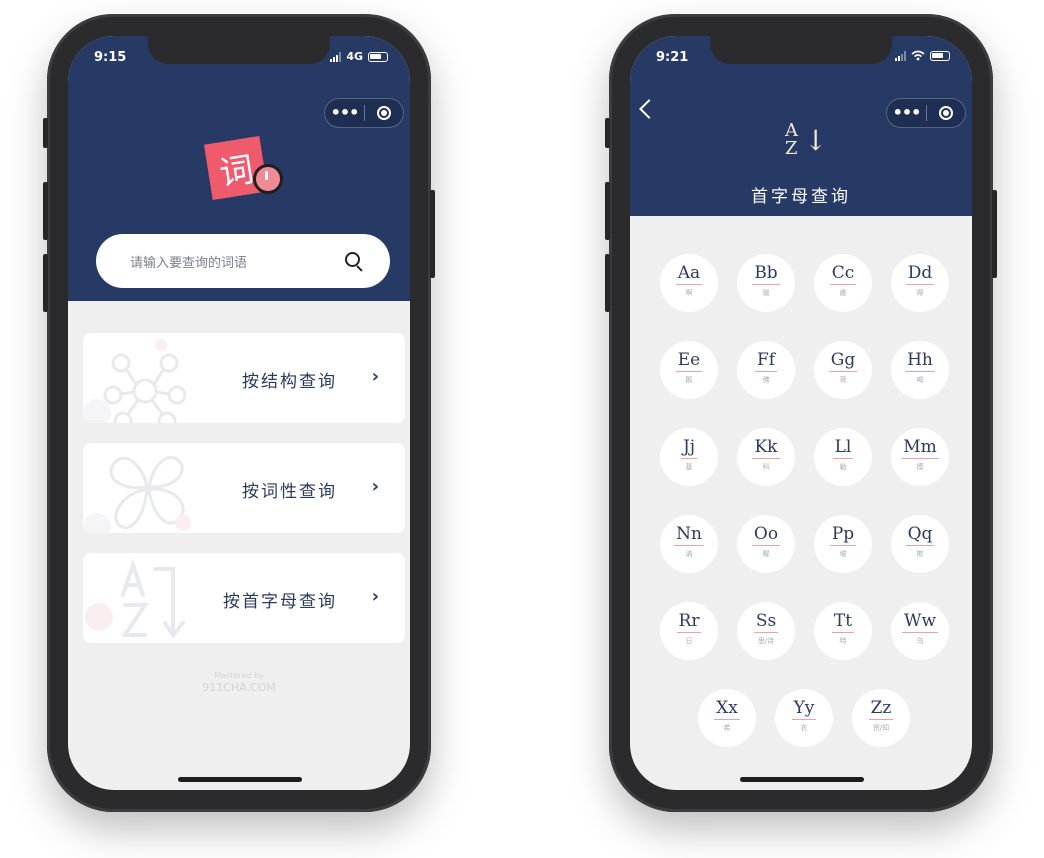 The image size is (1044, 858). What do you see at coordinates (843, 457) in the screenshot?
I see `letter-button: Ll 勒` at bounding box center [843, 457].